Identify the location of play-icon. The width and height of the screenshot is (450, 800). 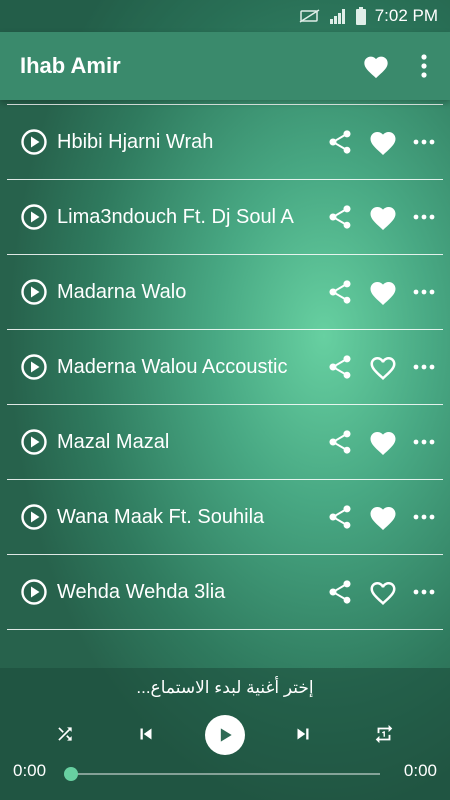
(226, 735).